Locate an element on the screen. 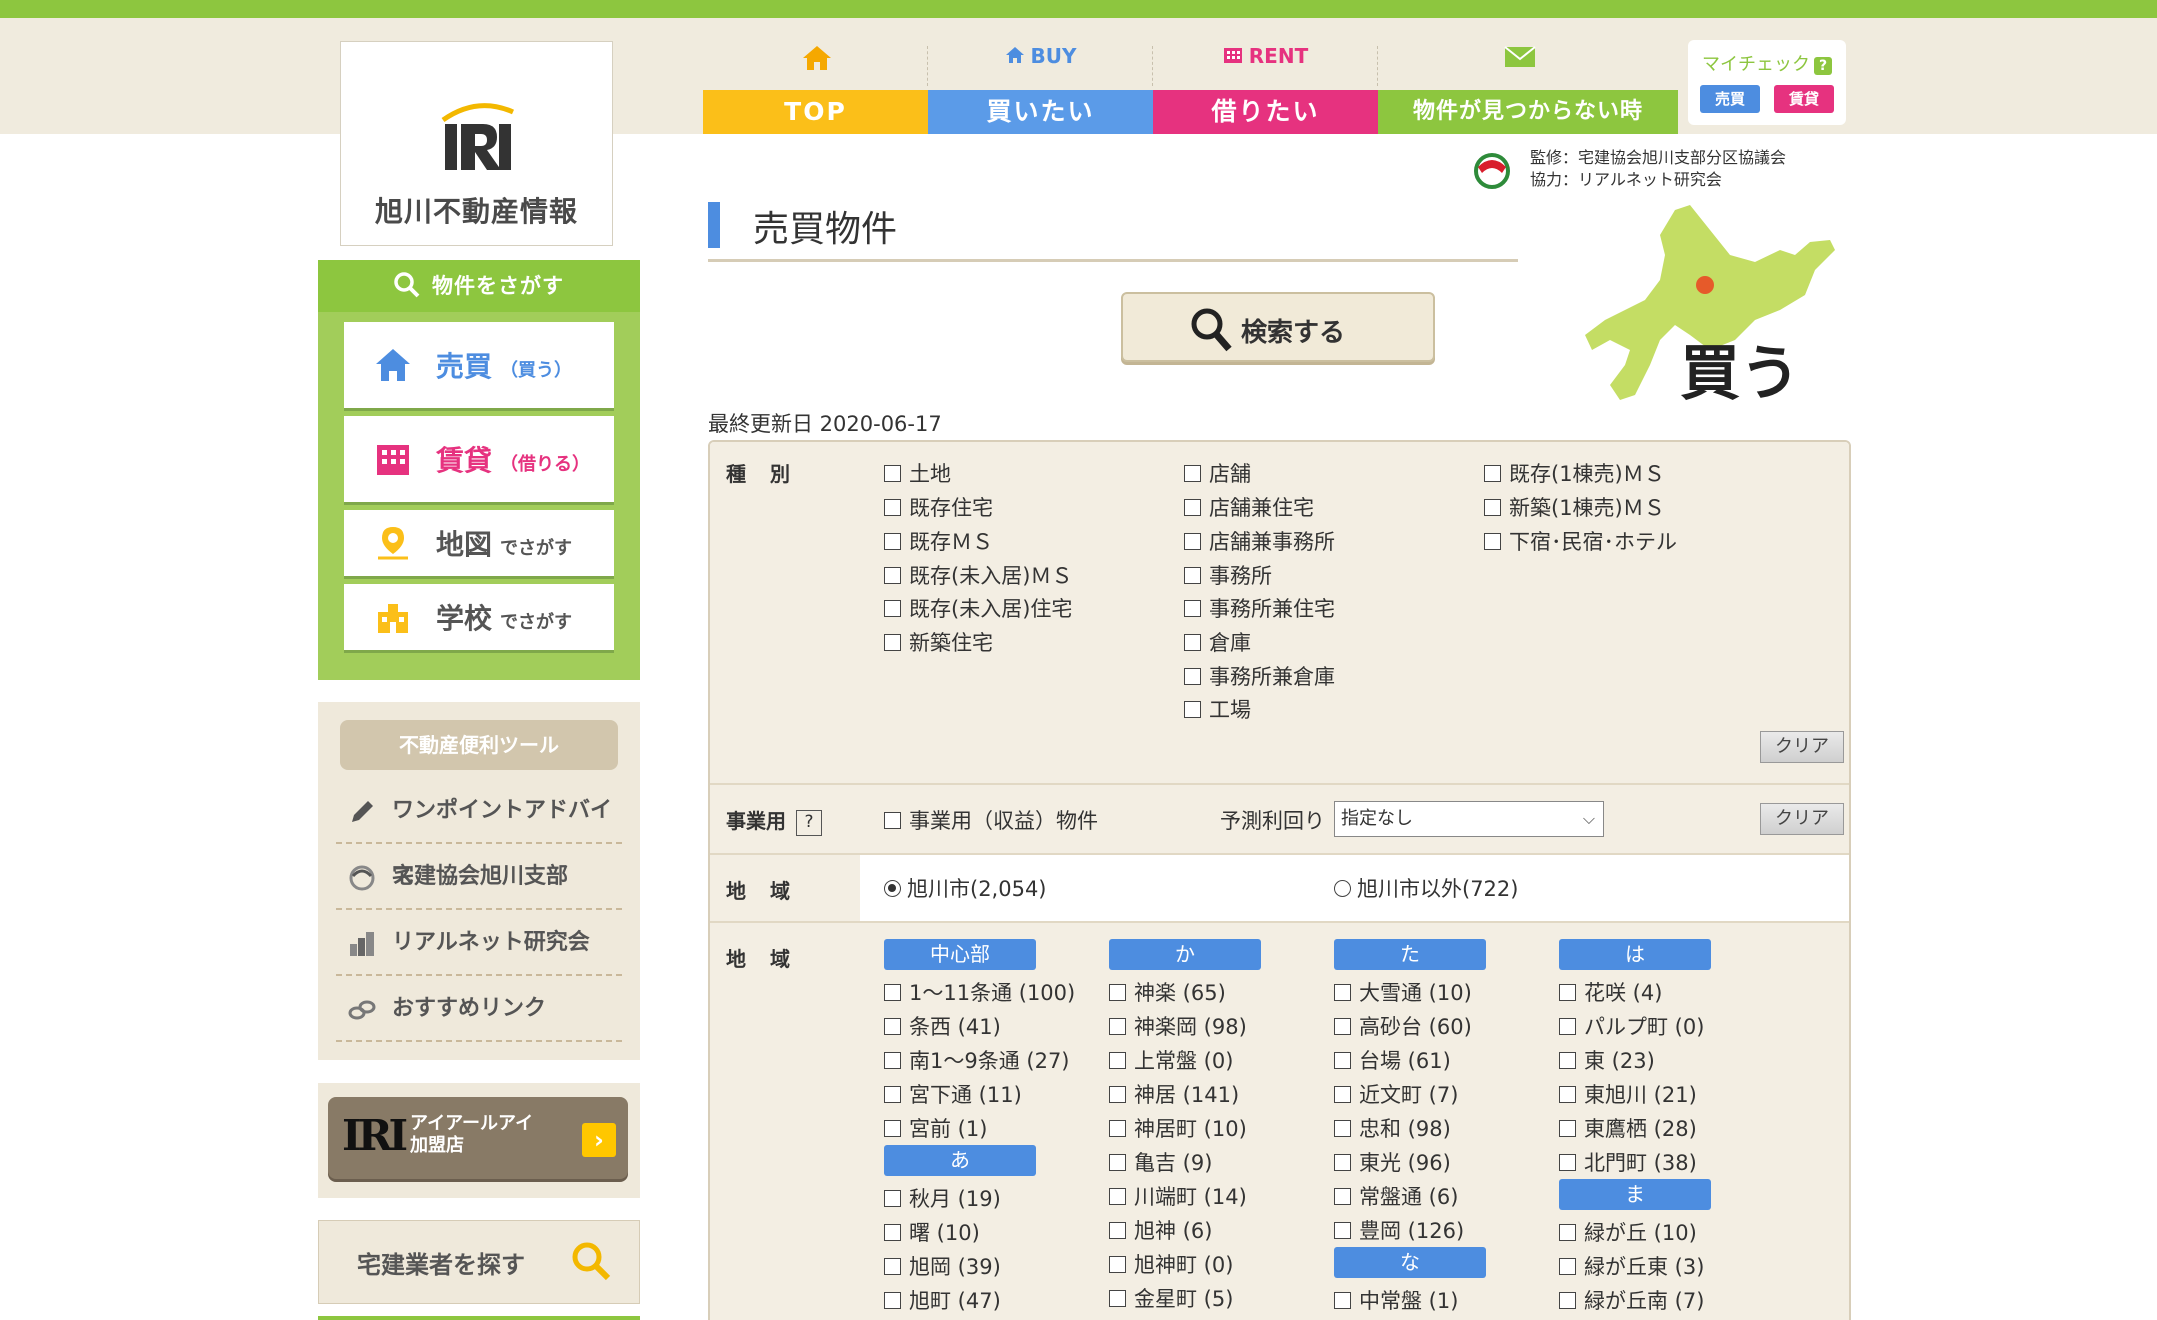 Image resolution: width=2157 pixels, height=1320 pixels. area-group-heading: 中心部 is located at coordinates (960, 954).